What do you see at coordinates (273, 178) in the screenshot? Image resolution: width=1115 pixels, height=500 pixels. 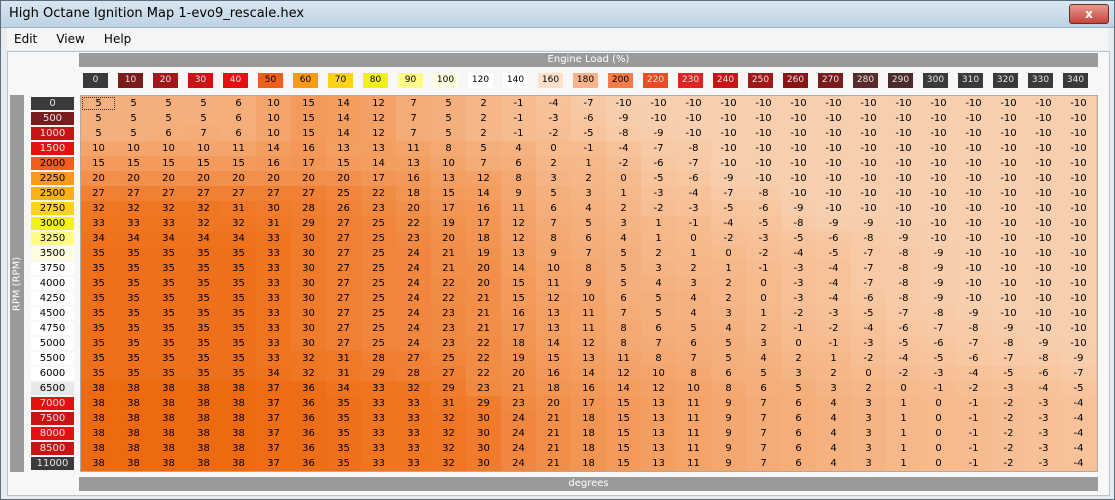 I see `map-cell: 20` at bounding box center [273, 178].